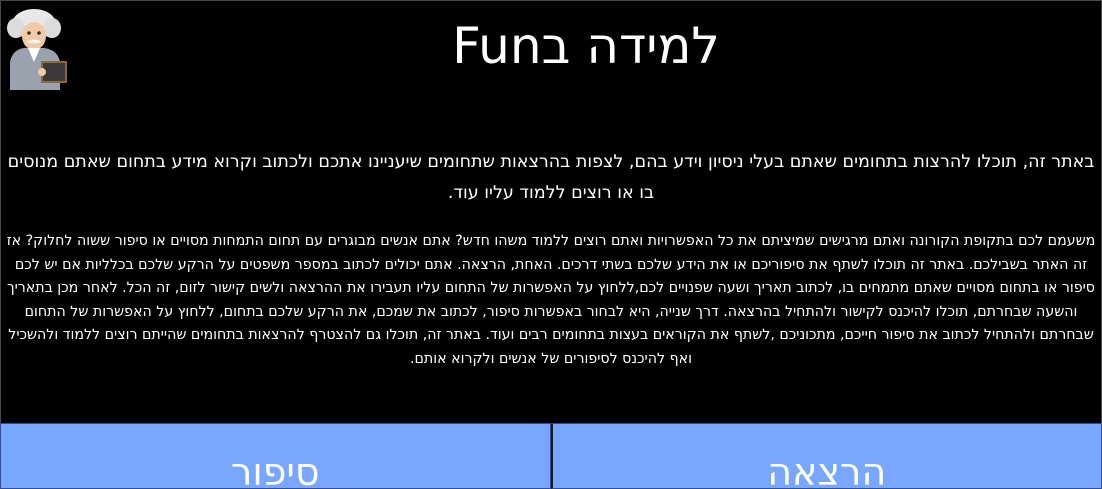 The height and width of the screenshot is (489, 1102). Describe the element at coordinates (826, 456) in the screenshot. I see `lecture-button: הרצאה` at that location.